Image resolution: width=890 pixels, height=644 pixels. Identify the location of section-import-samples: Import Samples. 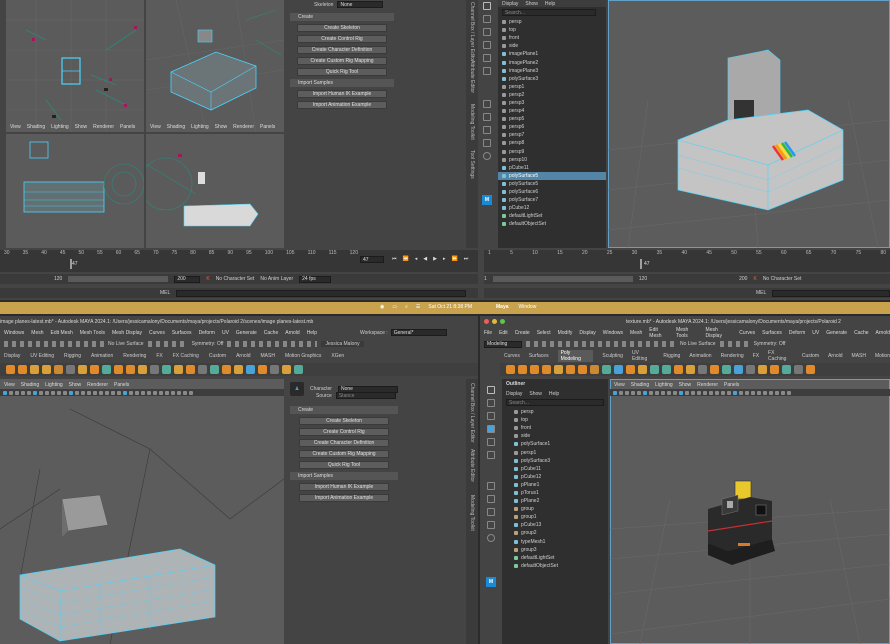
(344, 476).